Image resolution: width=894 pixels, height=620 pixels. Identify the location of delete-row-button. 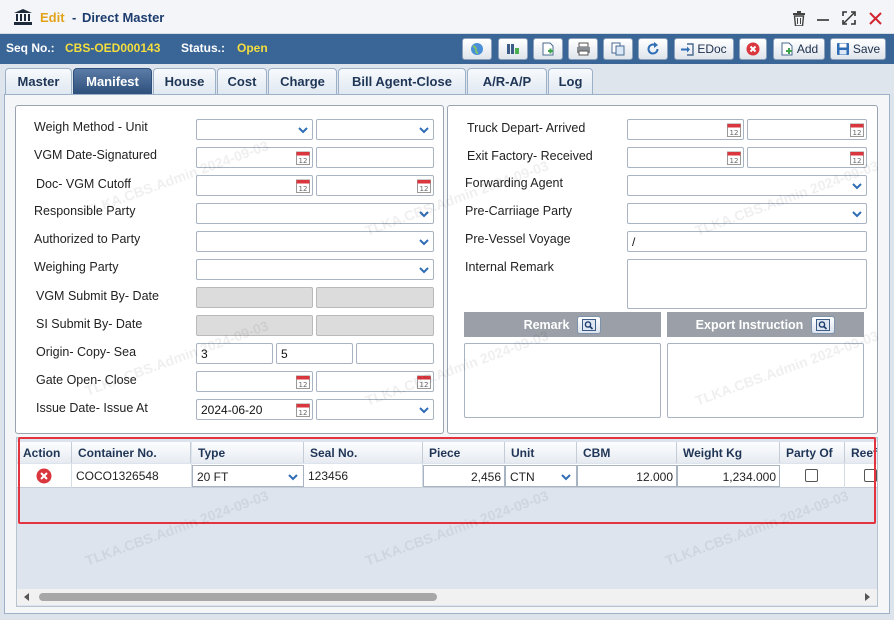
(44, 476).